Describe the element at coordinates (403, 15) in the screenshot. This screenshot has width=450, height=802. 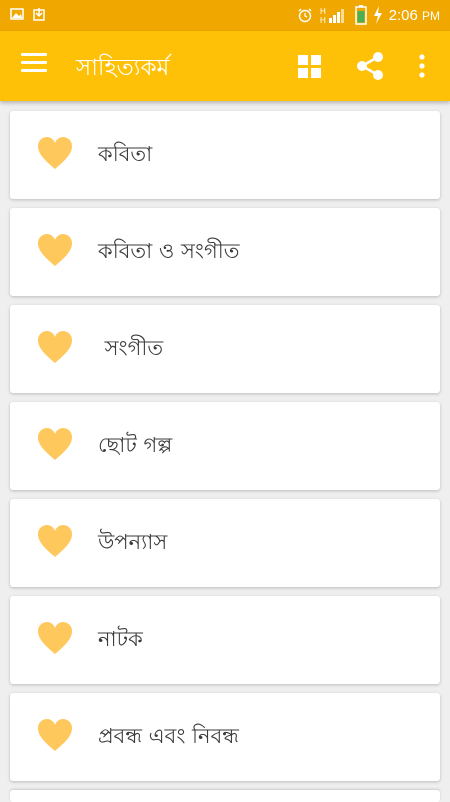
I see `clock-time: 2:06` at that location.